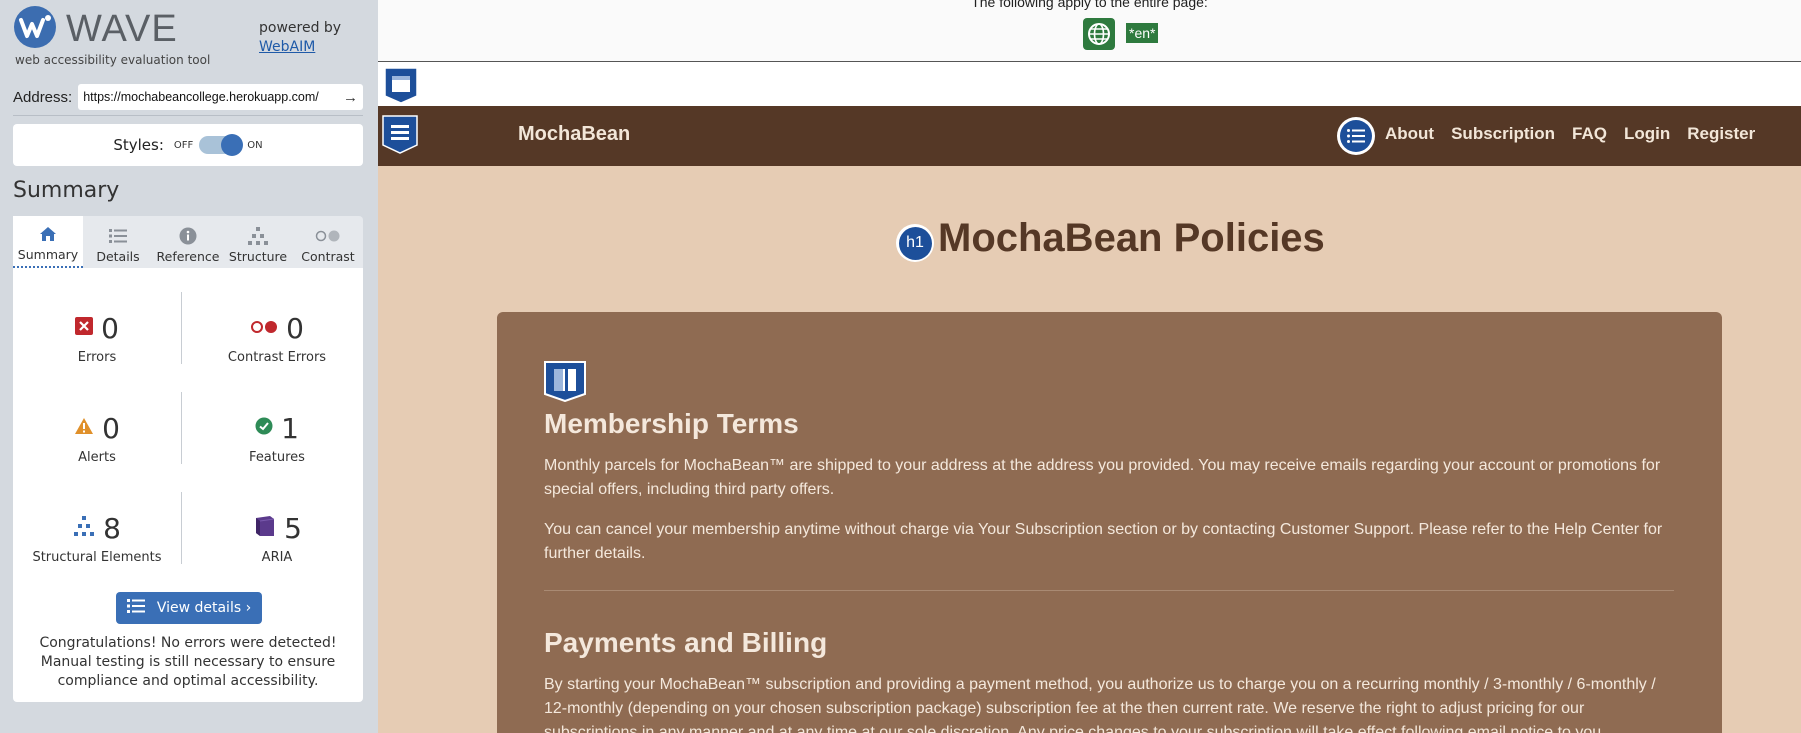 This screenshot has height=733, width=1801. Describe the element at coordinates (1409, 134) in the screenshot. I see `nav-link-about: About` at that location.